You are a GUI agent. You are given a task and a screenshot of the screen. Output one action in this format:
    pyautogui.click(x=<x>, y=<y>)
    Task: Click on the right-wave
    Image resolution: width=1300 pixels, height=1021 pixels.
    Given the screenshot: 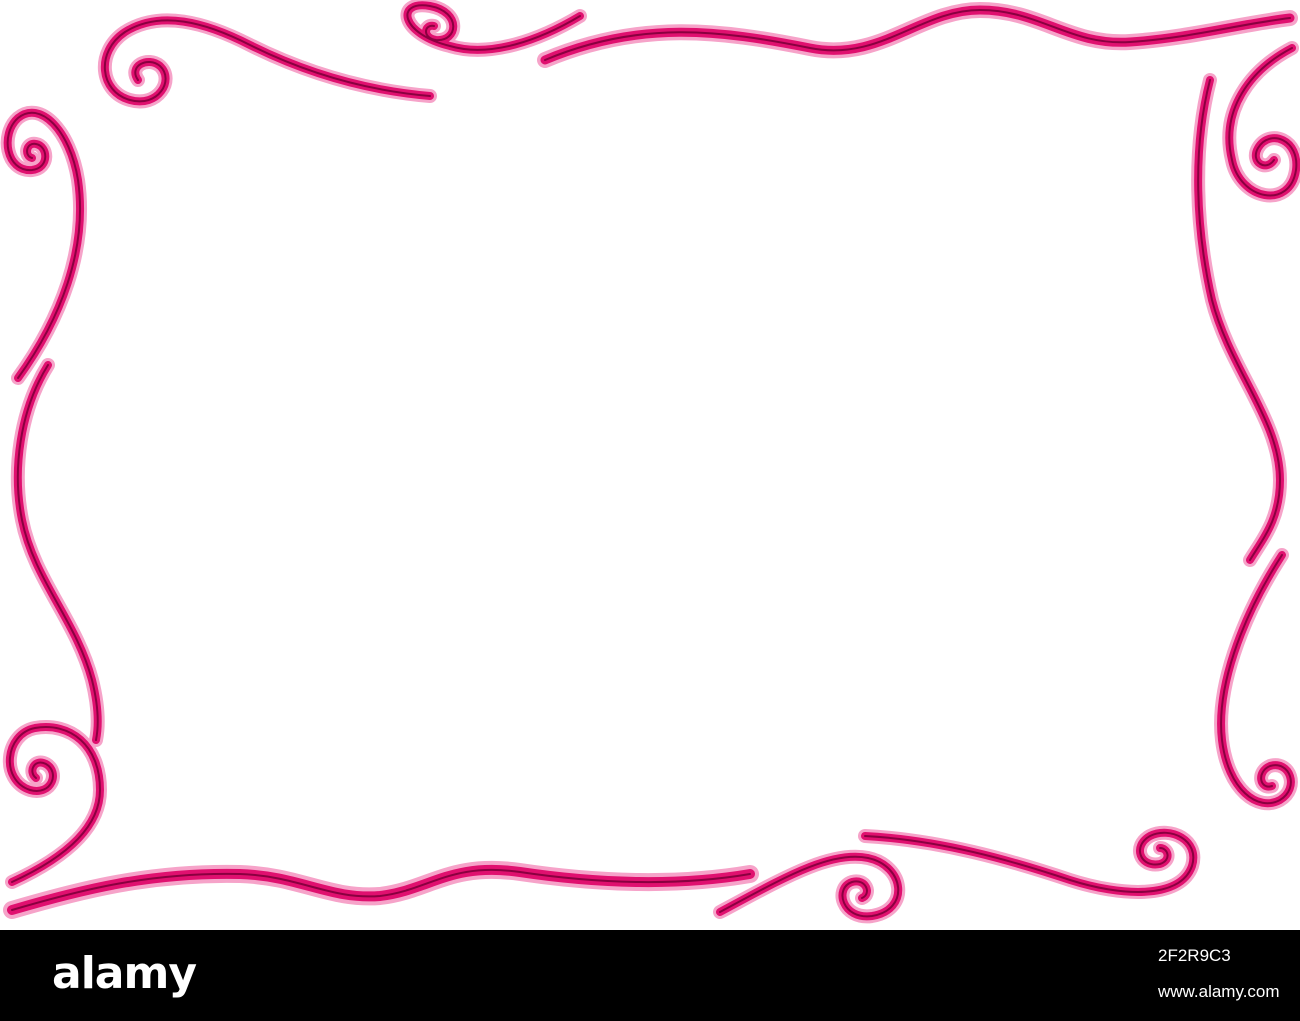 What is the action you would take?
    pyautogui.click(x=1239, y=320)
    